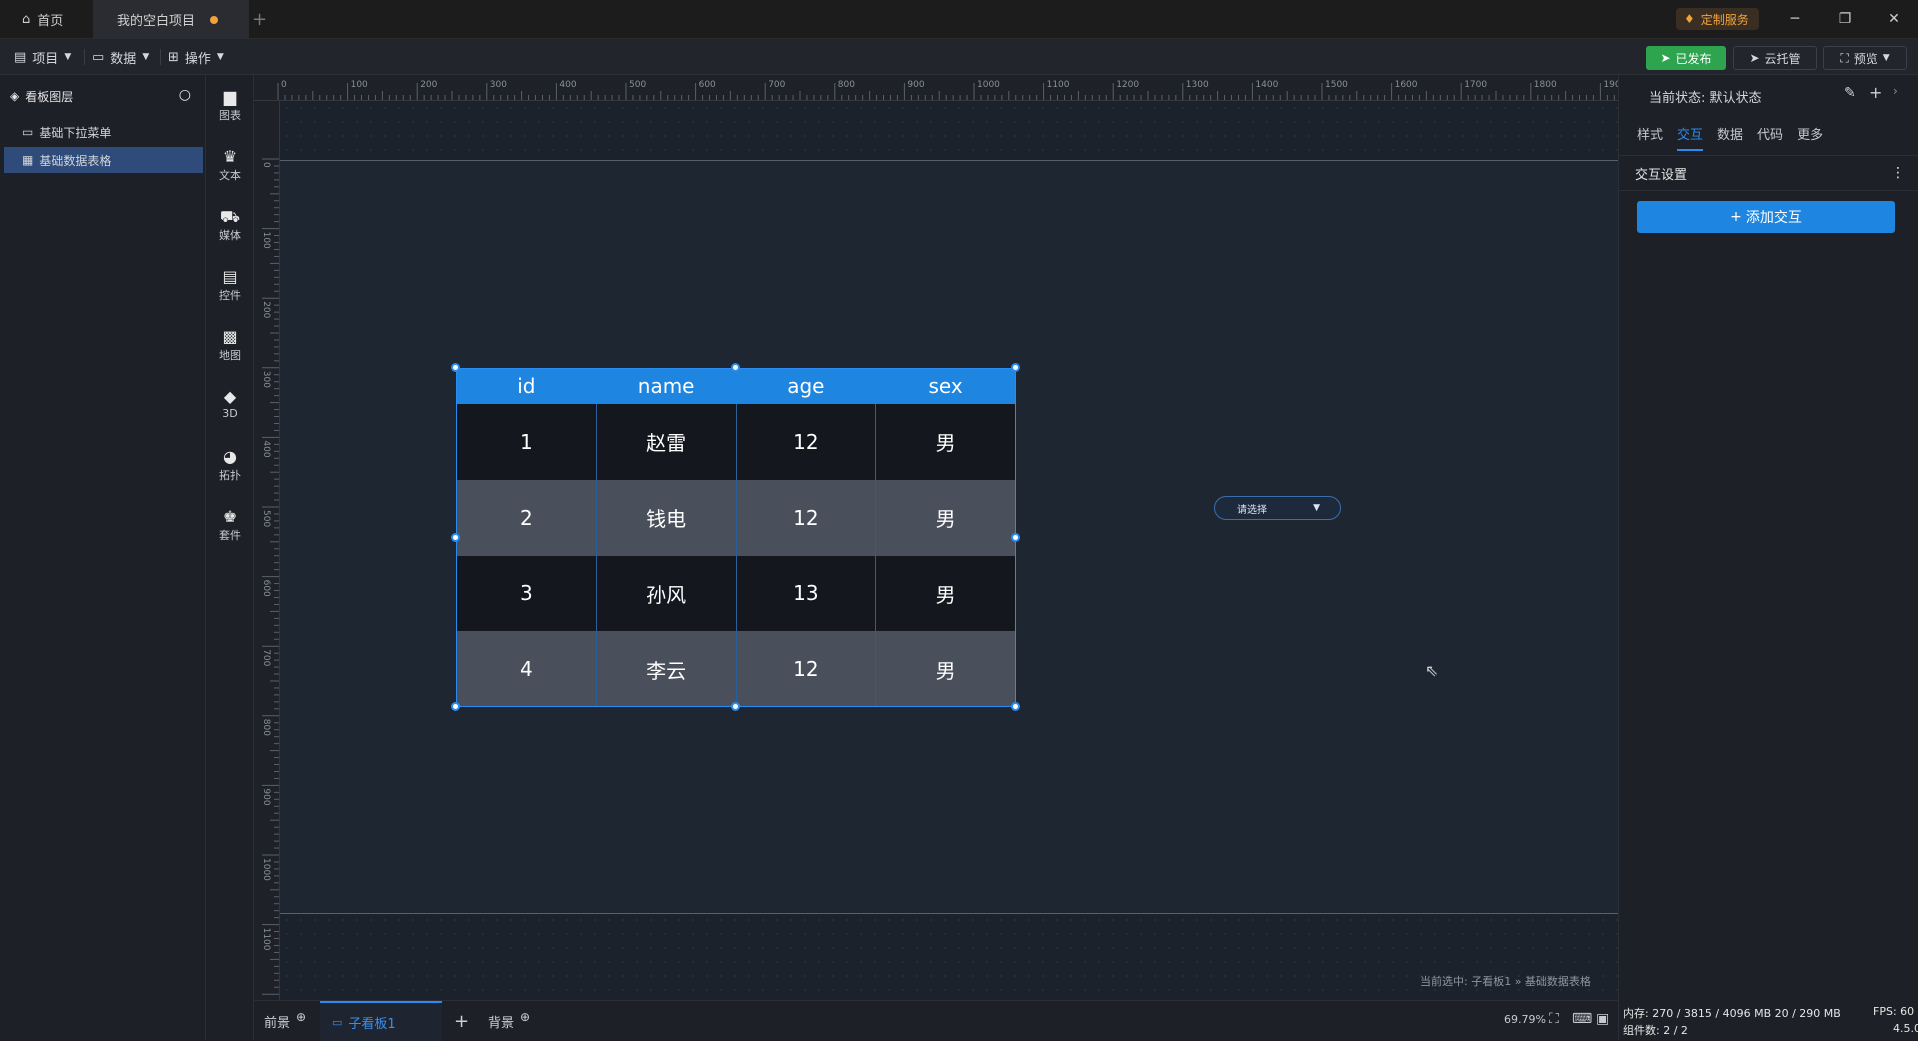 The image size is (1918, 1041). Describe the element at coordinates (230, 225) in the screenshot. I see `tool-media: ⛟ 媒体` at that location.